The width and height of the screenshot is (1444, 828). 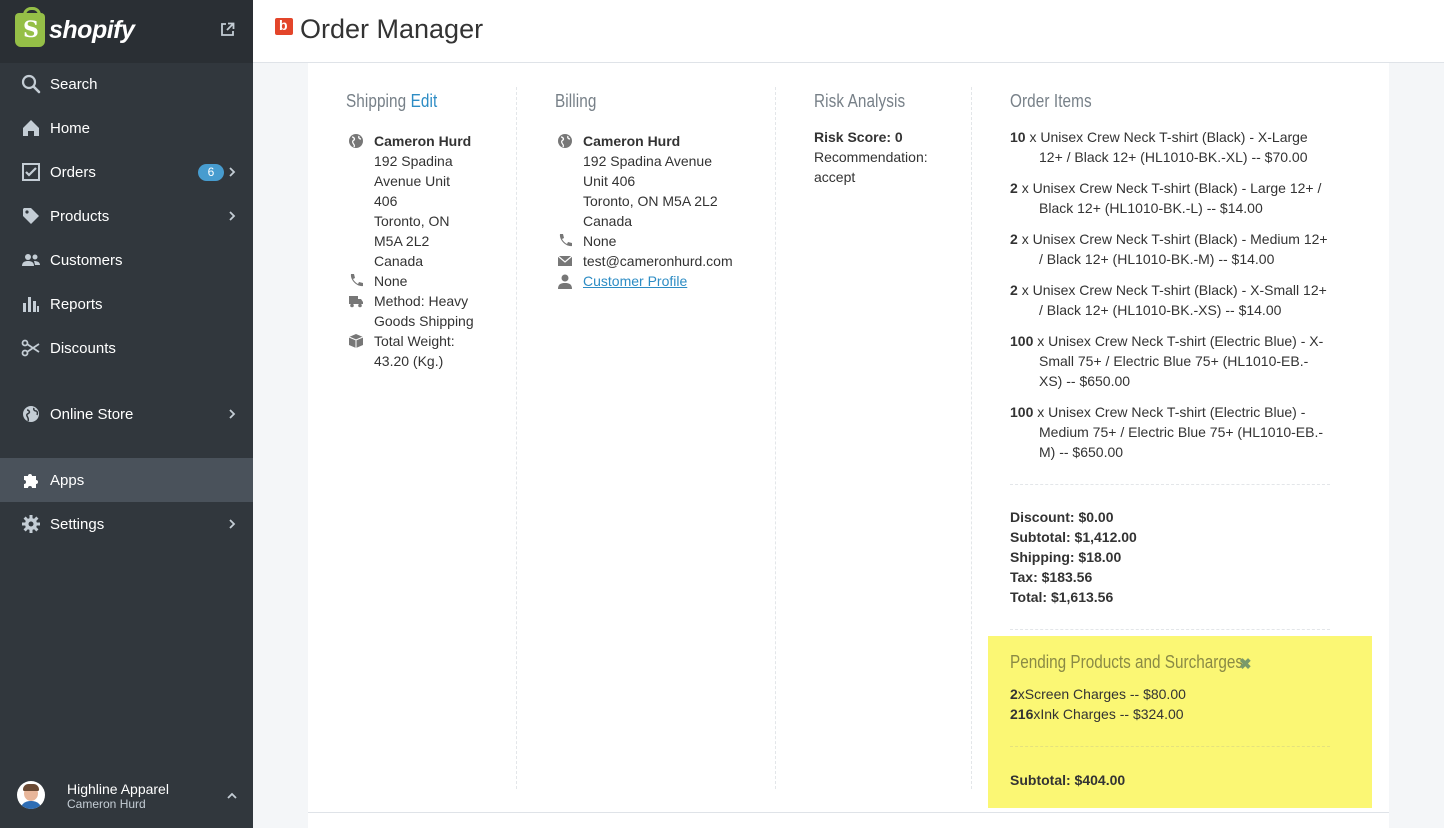 What do you see at coordinates (356, 280) in the screenshot?
I see `phone-icon` at bounding box center [356, 280].